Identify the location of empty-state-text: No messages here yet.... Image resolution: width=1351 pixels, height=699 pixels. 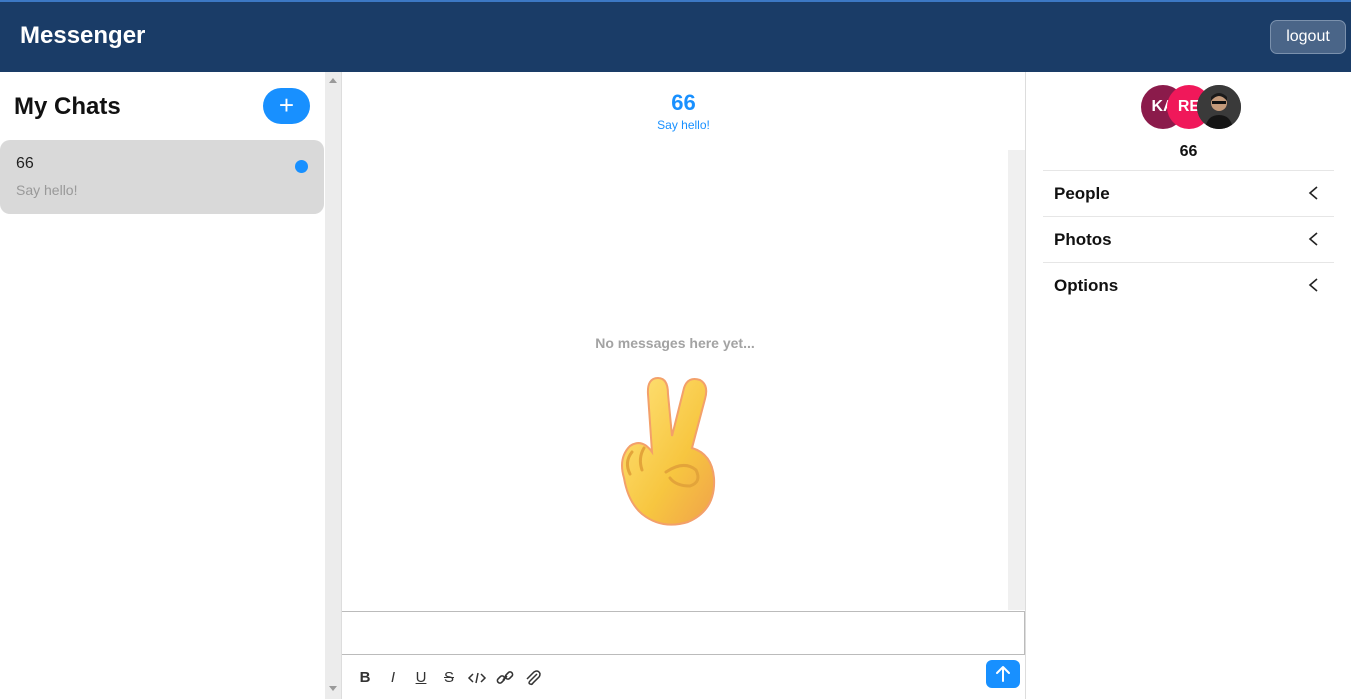
(675, 343).